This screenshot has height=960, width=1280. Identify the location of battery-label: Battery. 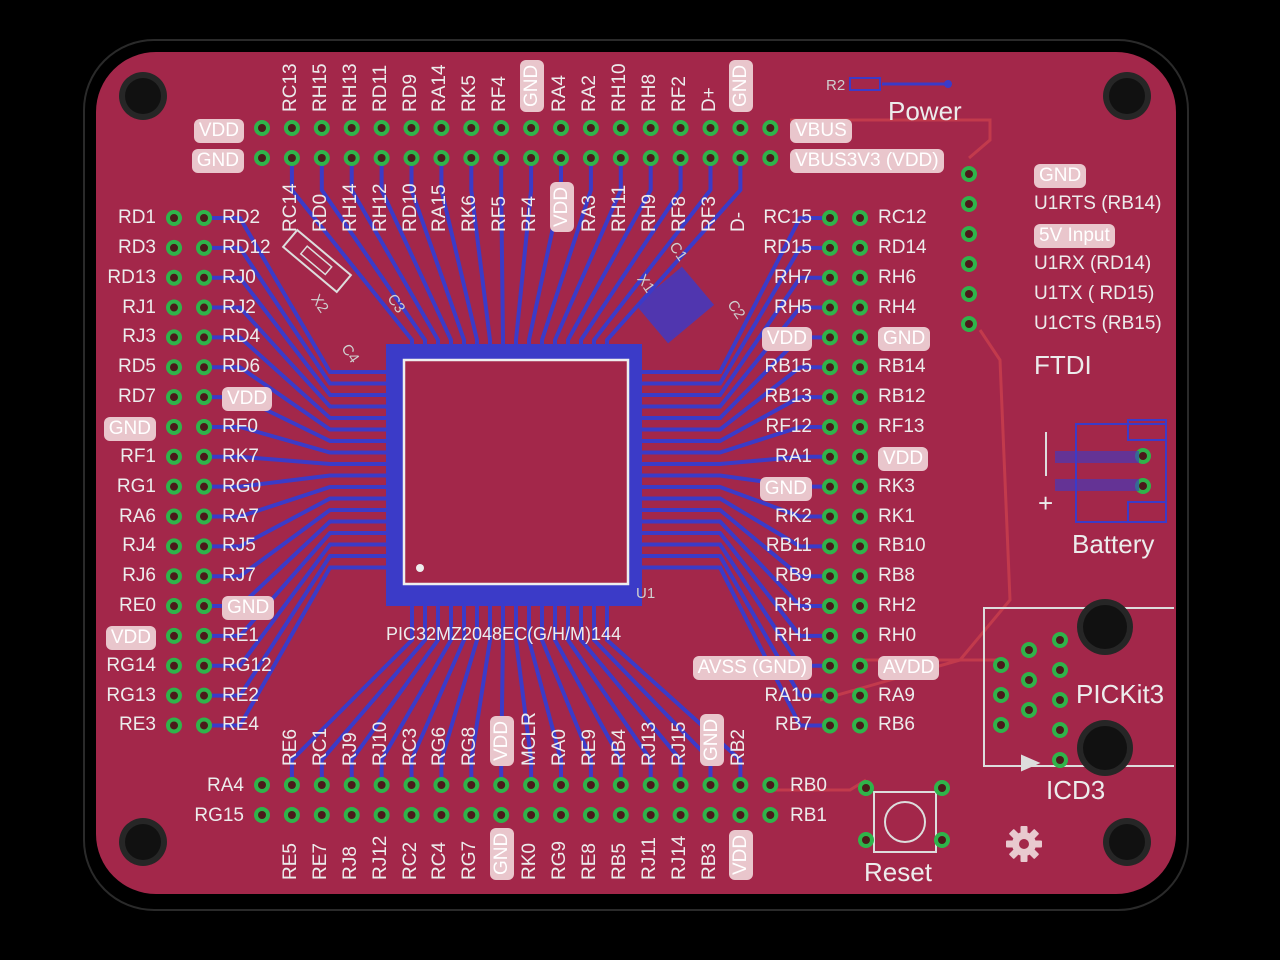
(1113, 544).